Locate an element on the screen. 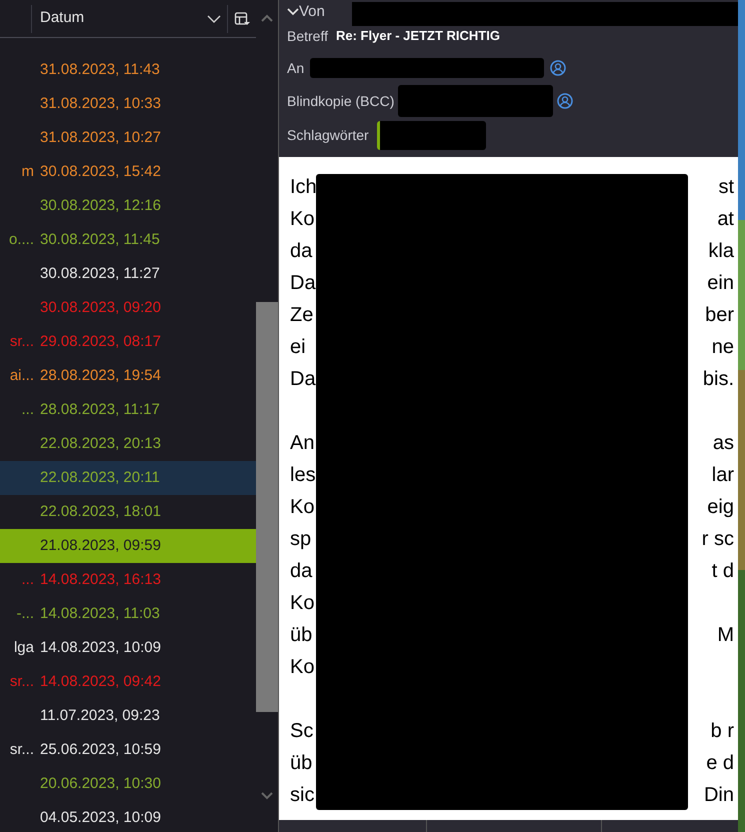  message-row: sr... 29.08.2023, 08:17 is located at coordinates (128, 342).